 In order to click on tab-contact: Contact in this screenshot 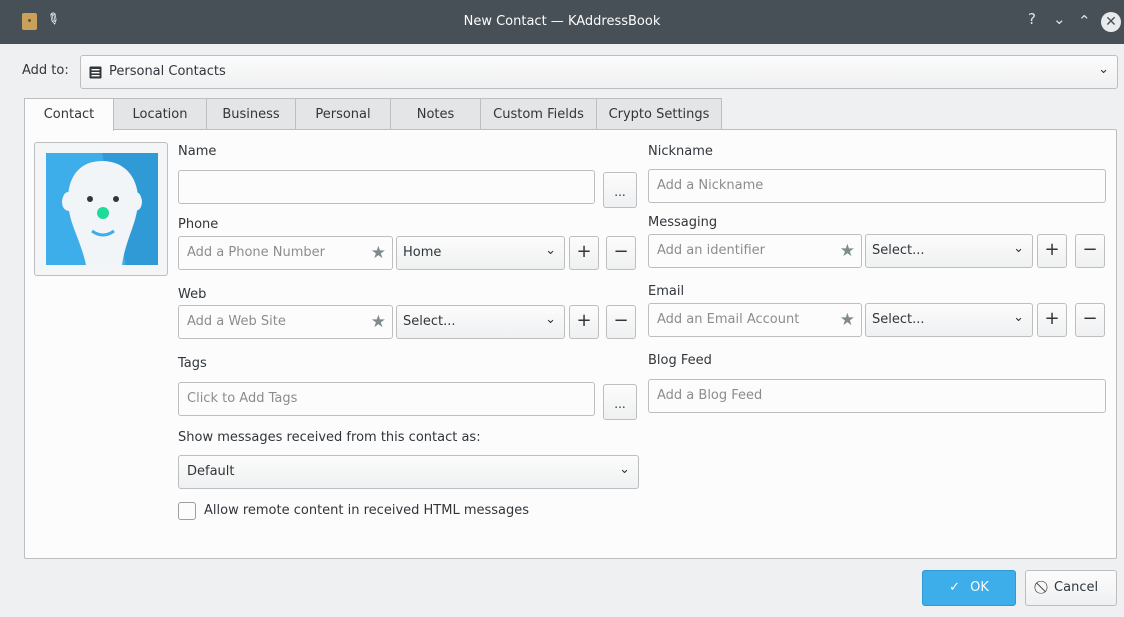, I will do `click(69, 114)`.